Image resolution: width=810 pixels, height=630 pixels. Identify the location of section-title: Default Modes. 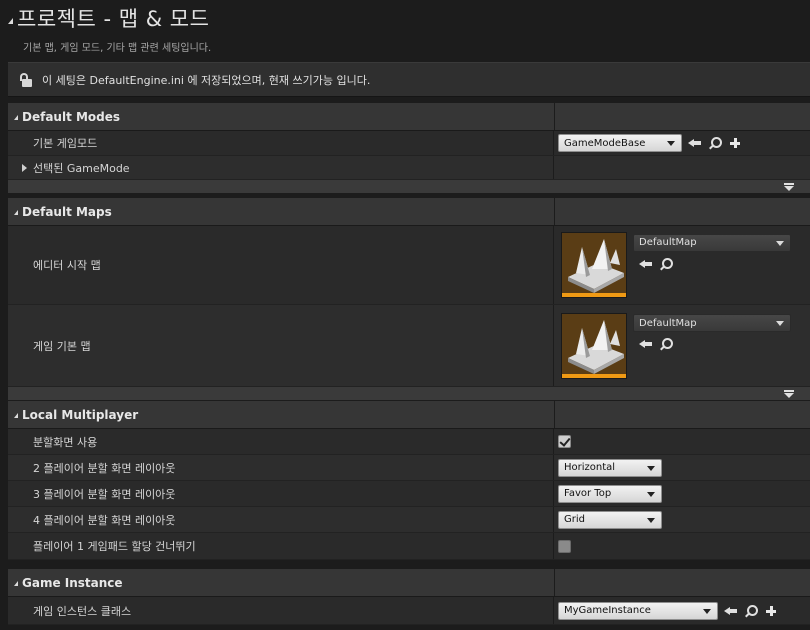
(71, 116).